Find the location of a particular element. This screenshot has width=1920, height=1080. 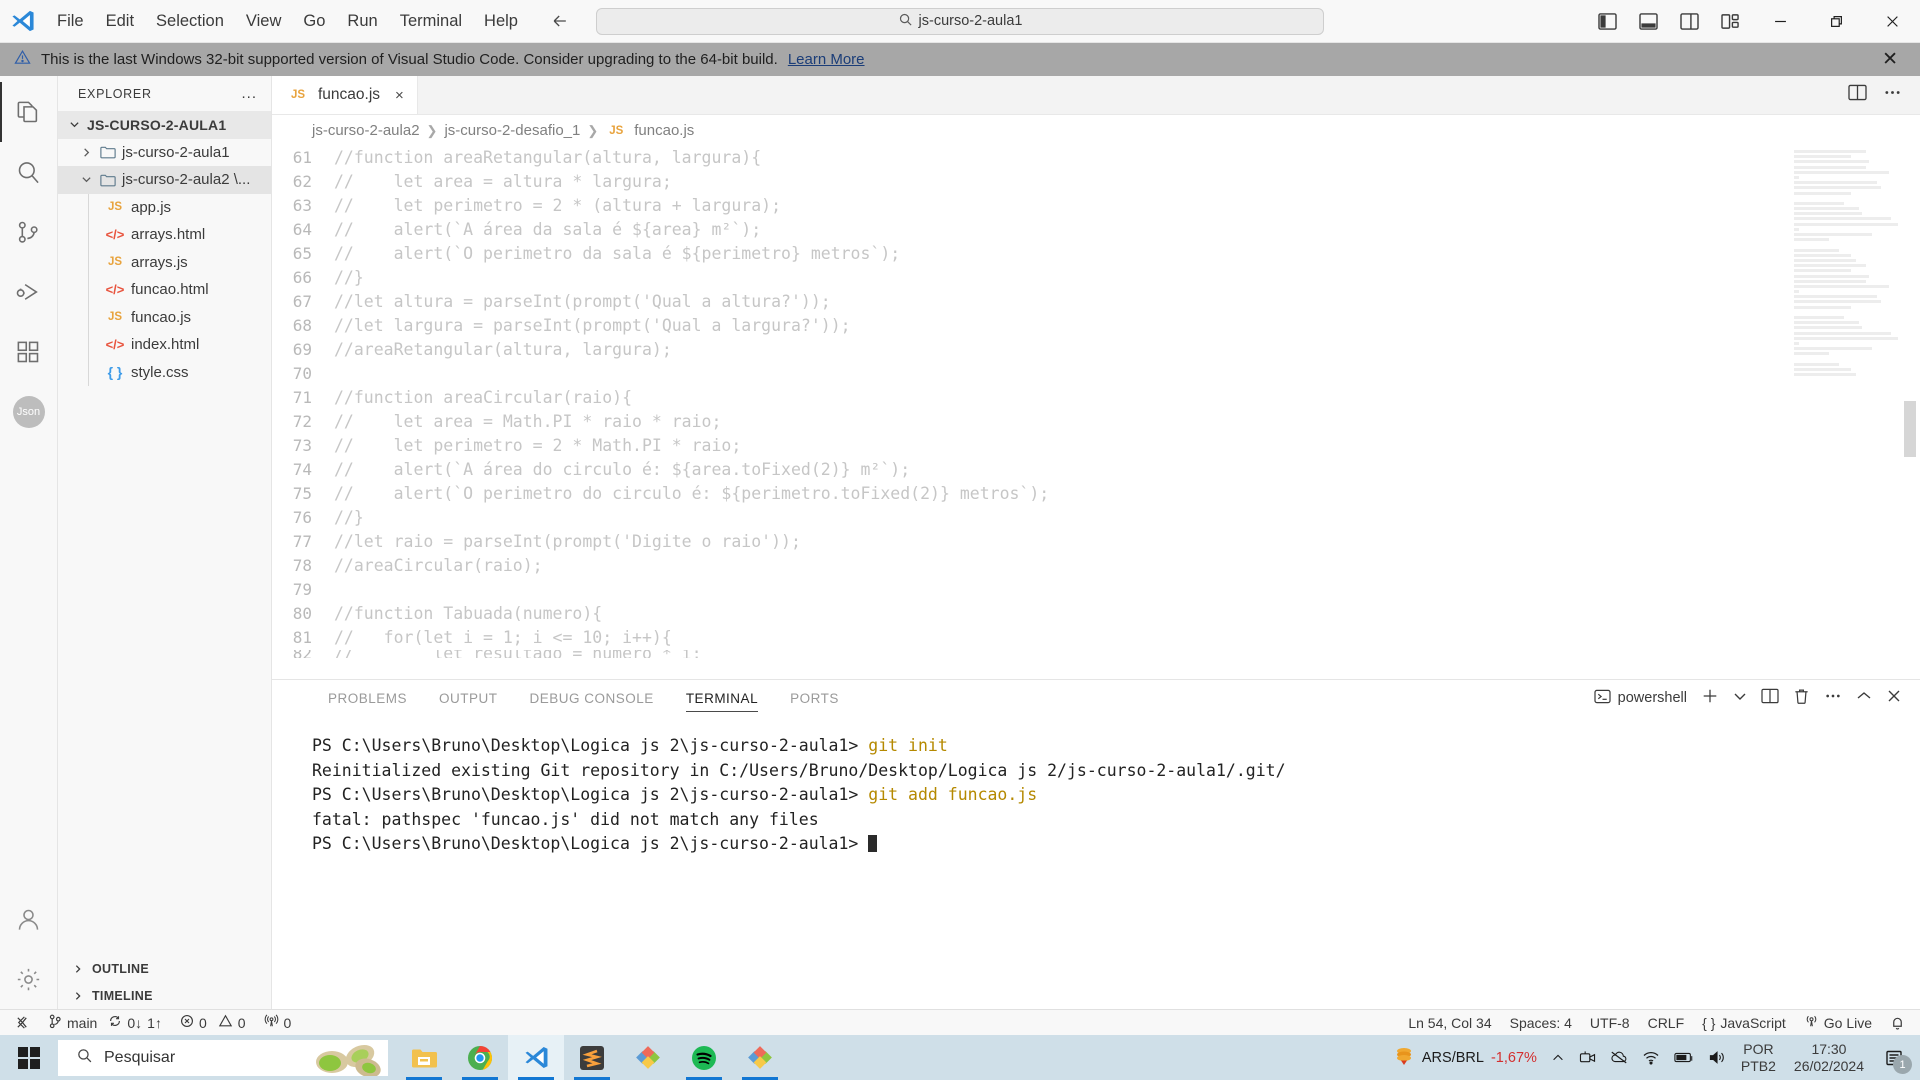

close-icon: ✕ is located at coordinates (1890, 59).